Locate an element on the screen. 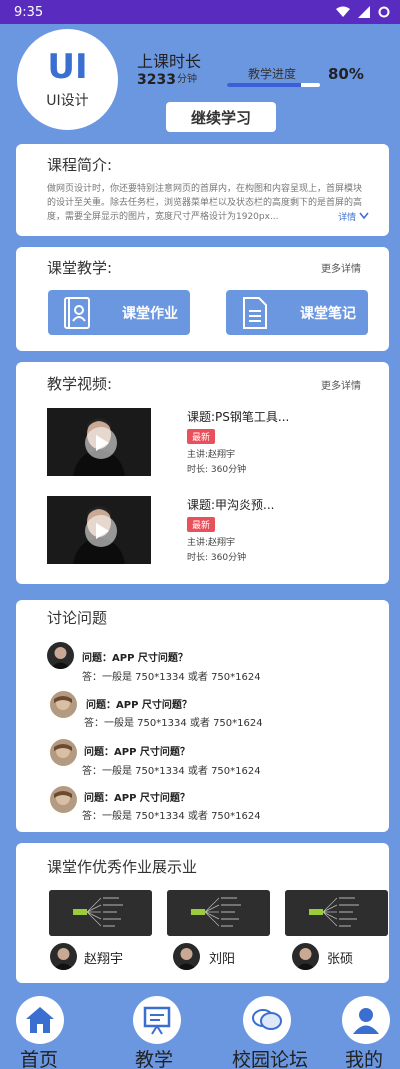  logo-text: UI is located at coordinates (67, 66).